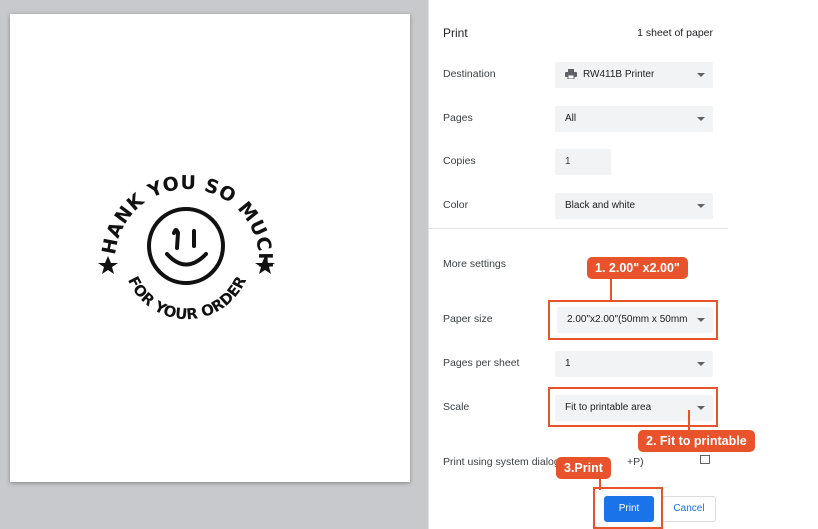 The width and height of the screenshot is (818, 529). What do you see at coordinates (705, 459) in the screenshot?
I see `open-external-icon` at bounding box center [705, 459].